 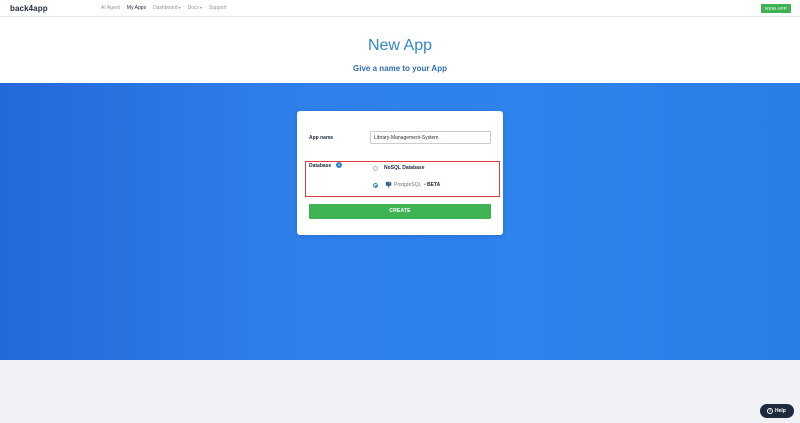 I want to click on nav-link-label: Dashboard, so click(x=165, y=8).